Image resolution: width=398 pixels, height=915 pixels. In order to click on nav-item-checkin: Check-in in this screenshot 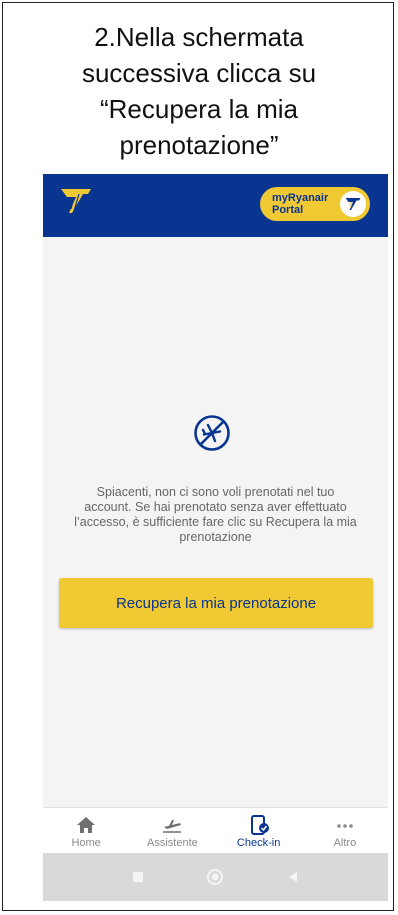, I will do `click(259, 831)`.